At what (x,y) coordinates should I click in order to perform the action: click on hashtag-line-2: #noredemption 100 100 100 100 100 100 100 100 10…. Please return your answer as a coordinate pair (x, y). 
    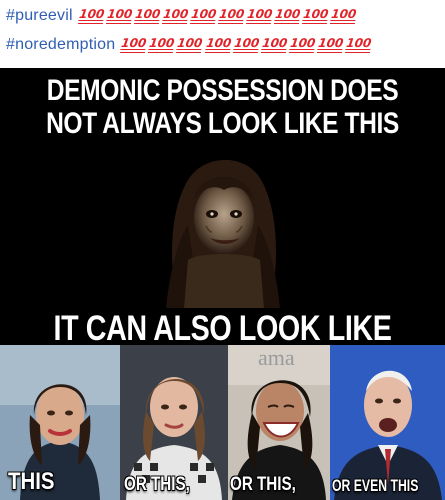
    Looking at the image, I should click on (190, 45).